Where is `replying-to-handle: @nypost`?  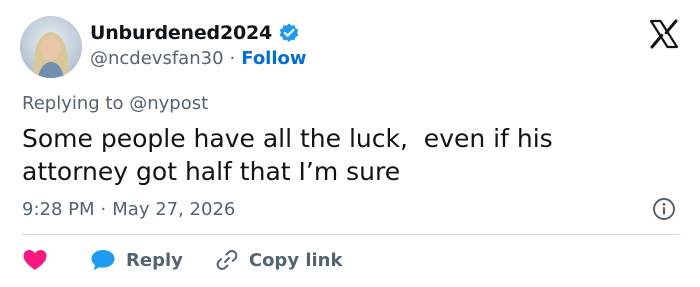
replying-to-handle: @nypost is located at coordinates (168, 103).